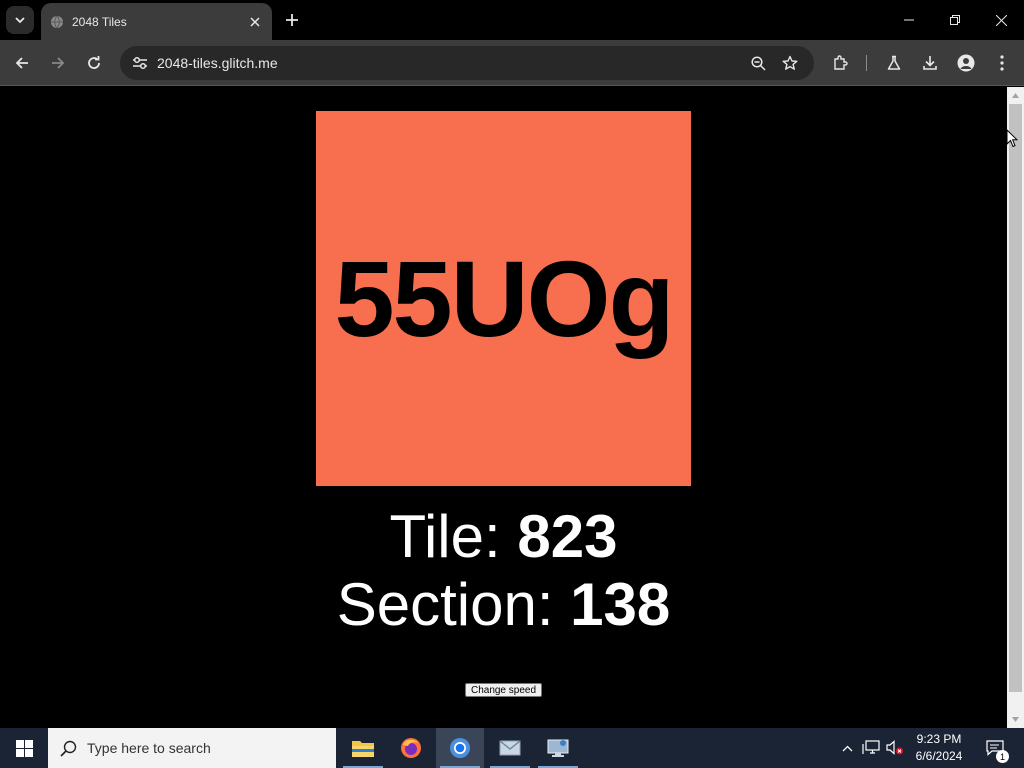  I want to click on start-button, so click(24, 748).